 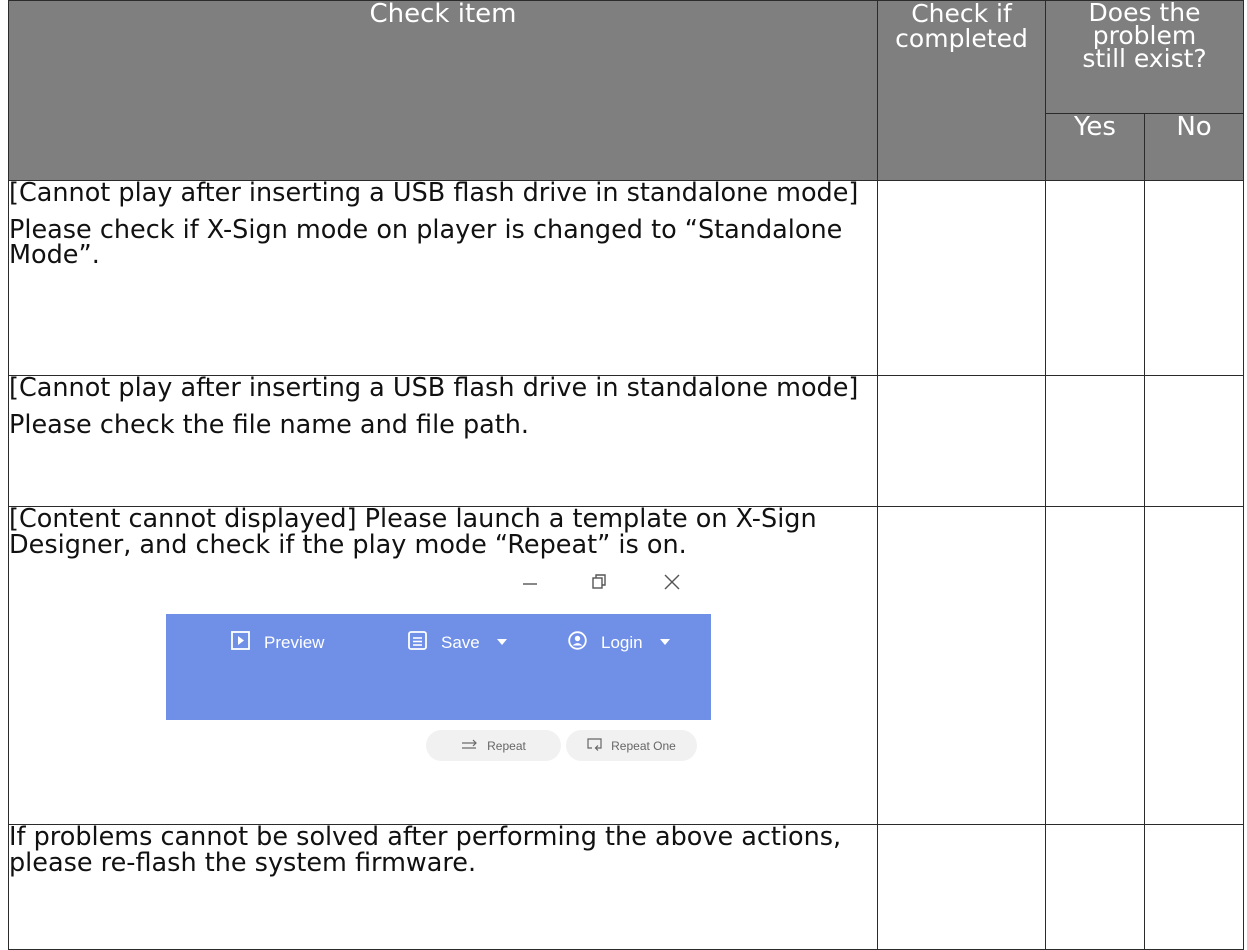 I want to click on header-check-completed-line2: completed, so click(x=961, y=38).